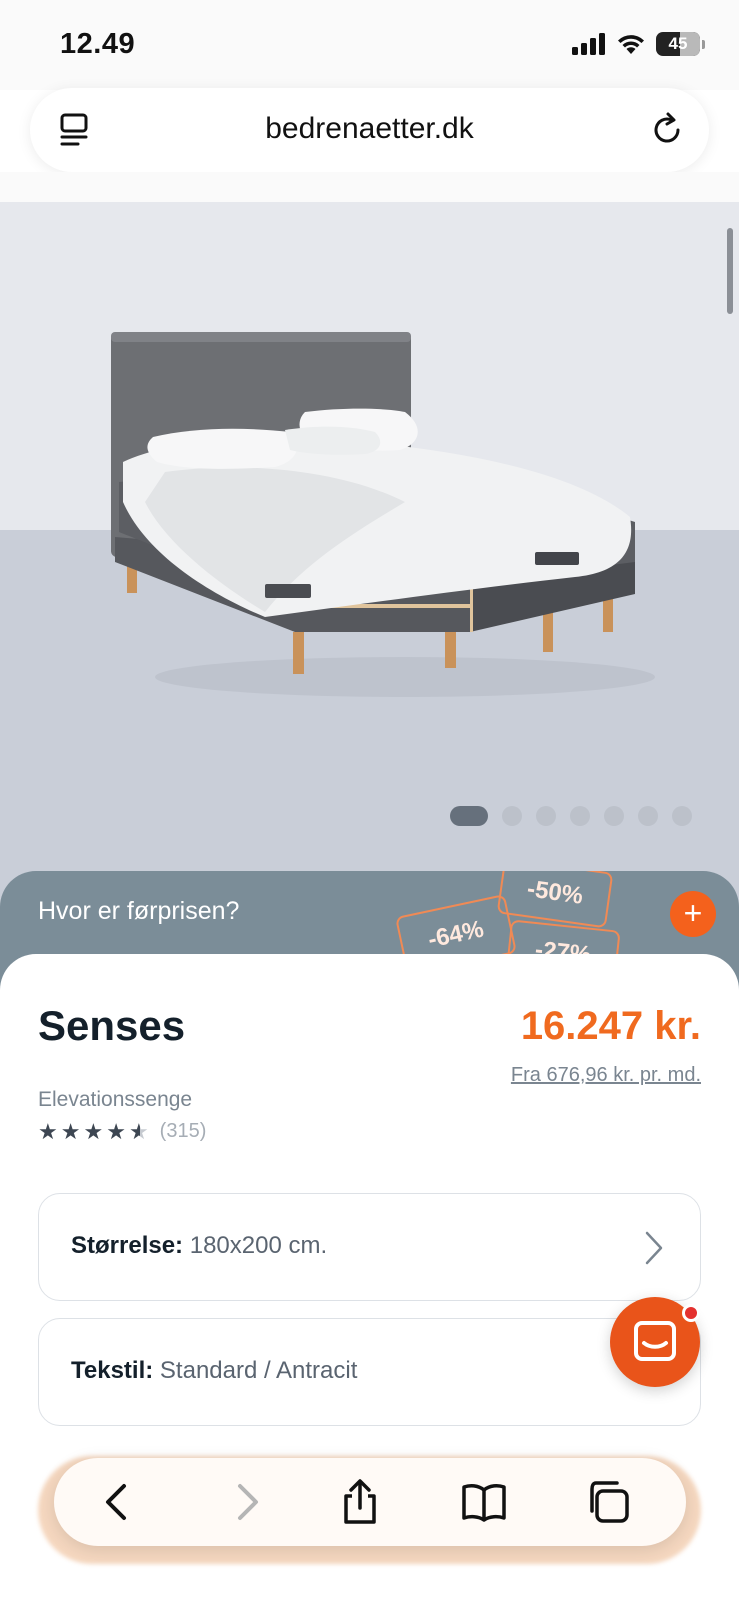 This screenshot has width=739, height=1600. I want to click on product-title: Senses, so click(112, 1025).